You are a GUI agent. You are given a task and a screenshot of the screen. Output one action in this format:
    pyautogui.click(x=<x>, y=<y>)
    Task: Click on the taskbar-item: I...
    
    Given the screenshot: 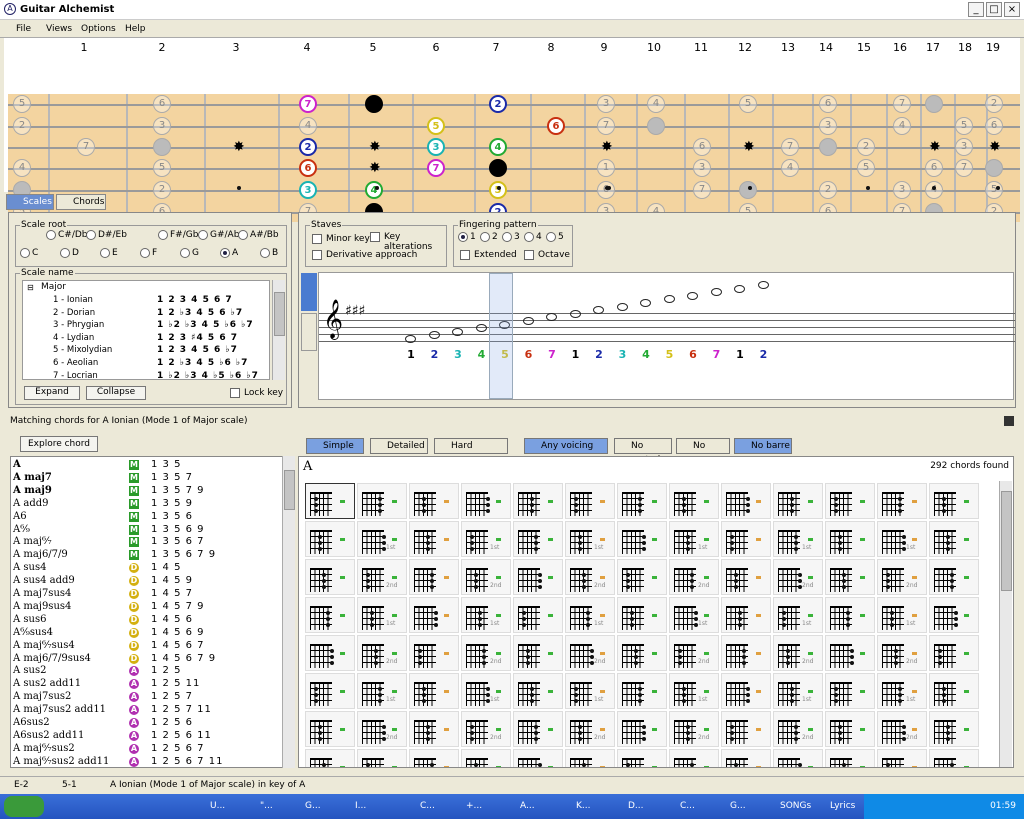 What is the action you would take?
    pyautogui.click(x=358, y=806)
    